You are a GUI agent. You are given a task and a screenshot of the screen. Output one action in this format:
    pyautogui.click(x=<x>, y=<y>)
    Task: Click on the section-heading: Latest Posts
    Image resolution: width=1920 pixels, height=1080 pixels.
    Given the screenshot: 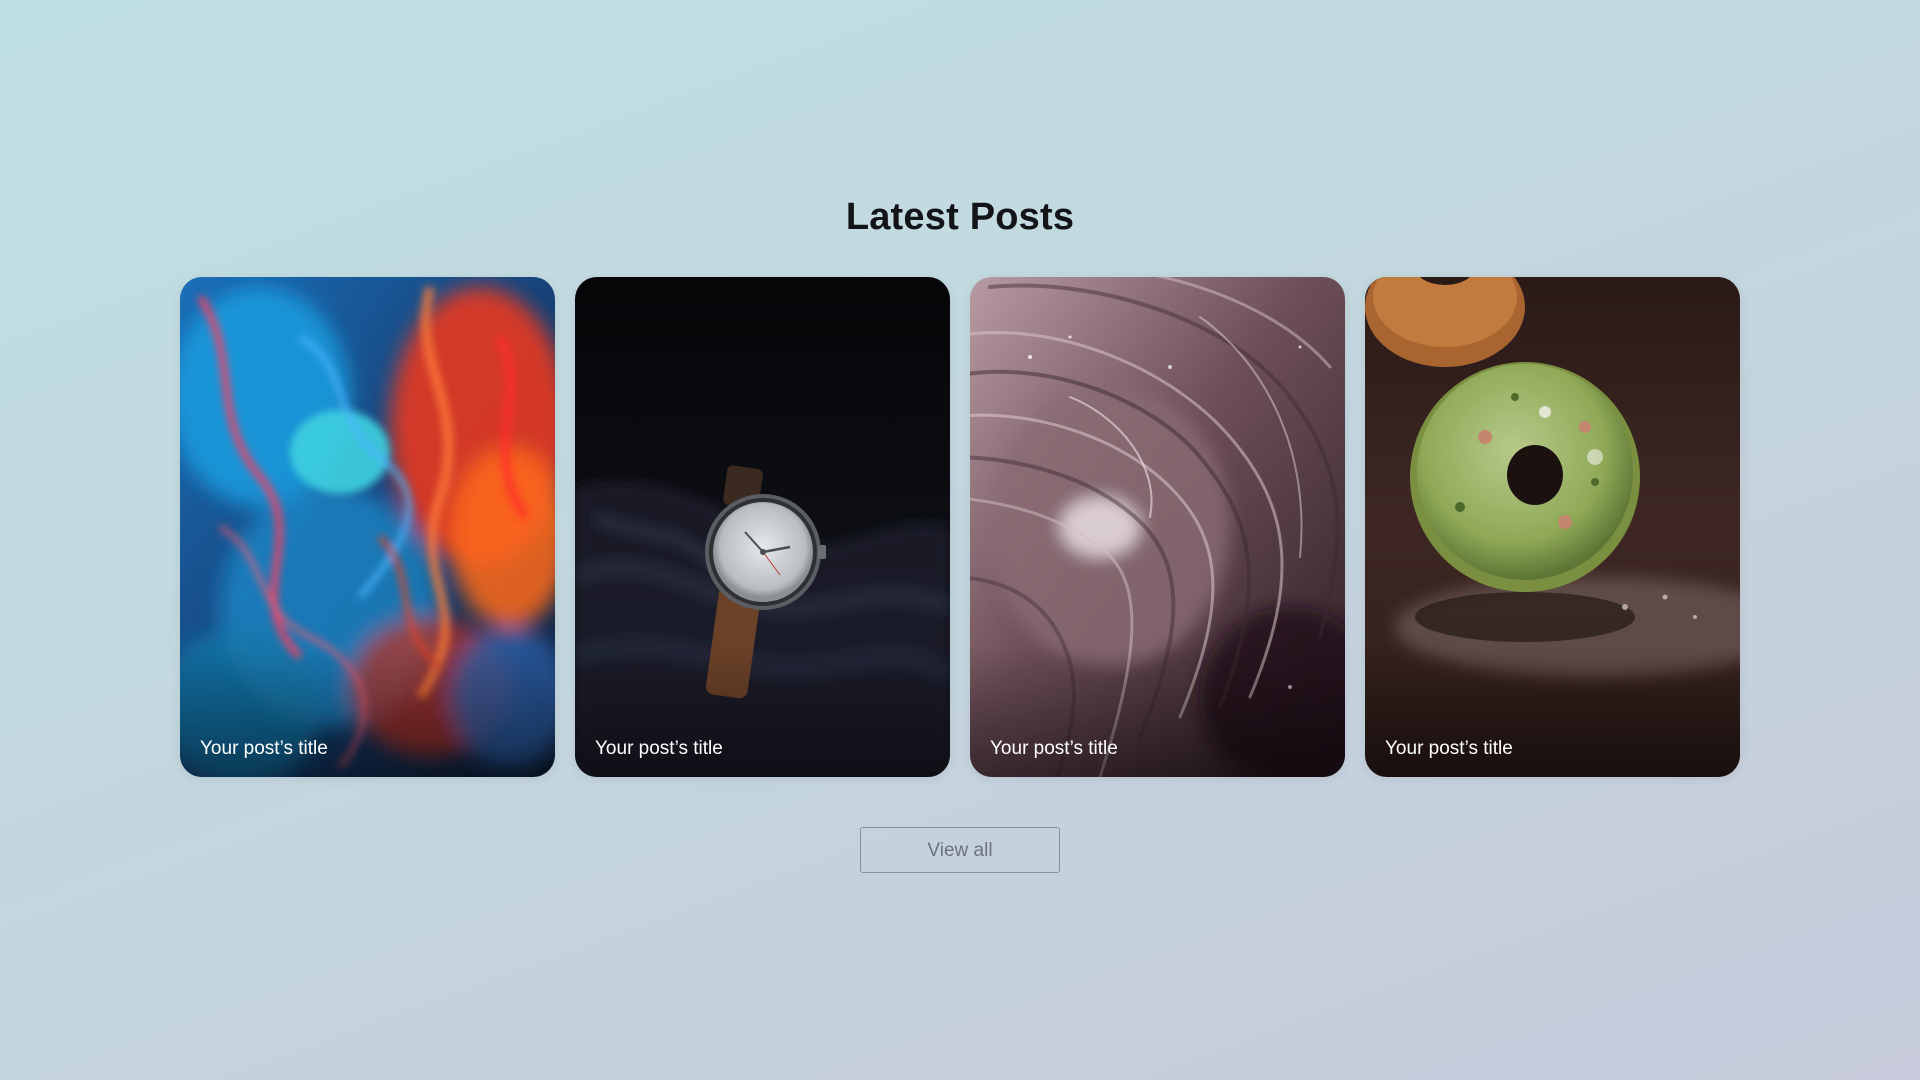 What is the action you would take?
    pyautogui.click(x=960, y=217)
    